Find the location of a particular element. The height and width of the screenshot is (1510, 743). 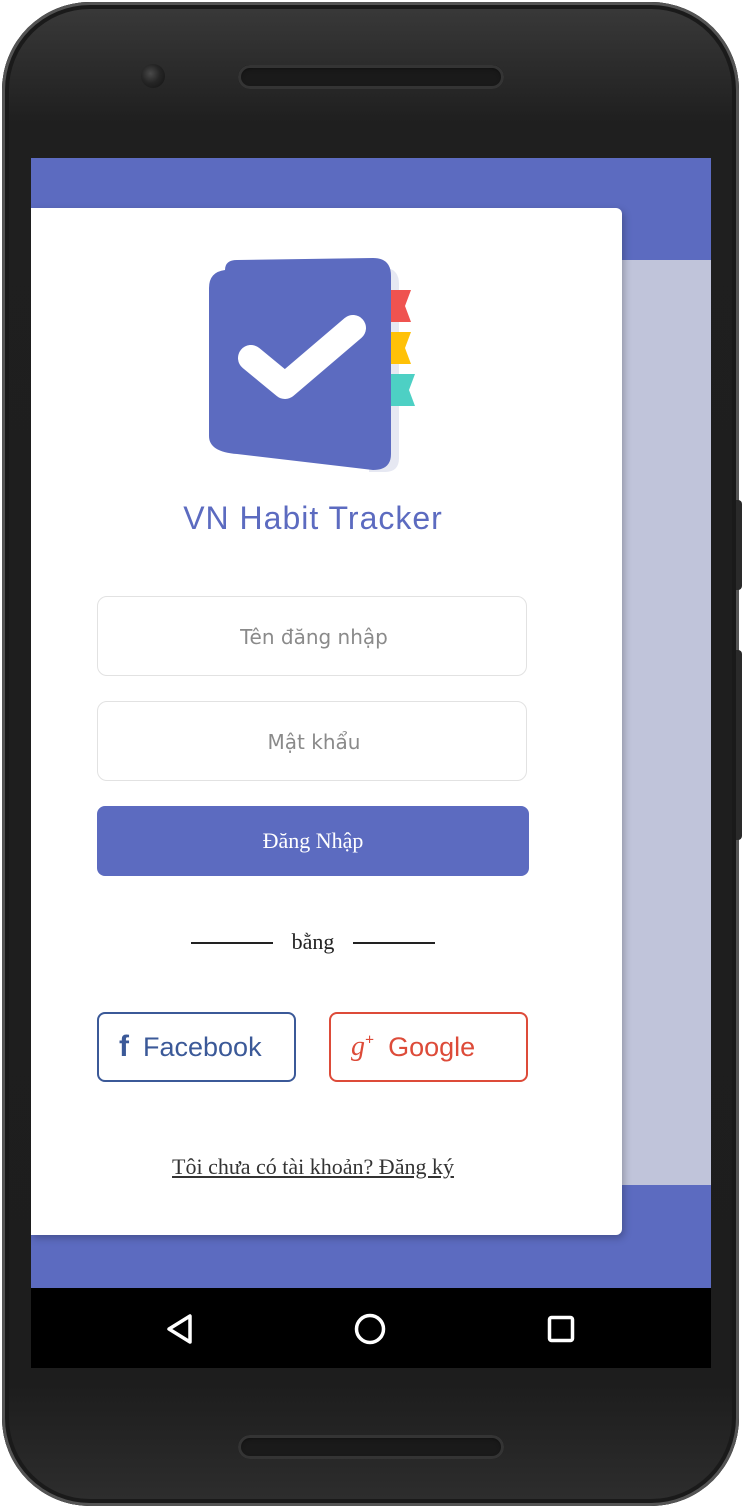

google-plus-icon: g+ is located at coordinates (363, 1046).